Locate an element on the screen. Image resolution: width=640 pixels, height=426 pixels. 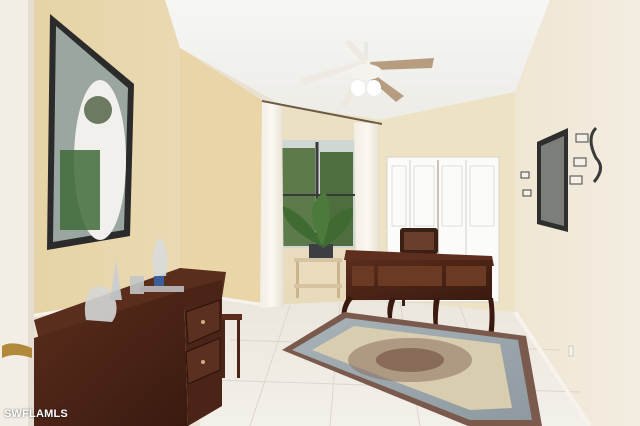
watermark: SWFLAMLS is located at coordinates (36, 414).